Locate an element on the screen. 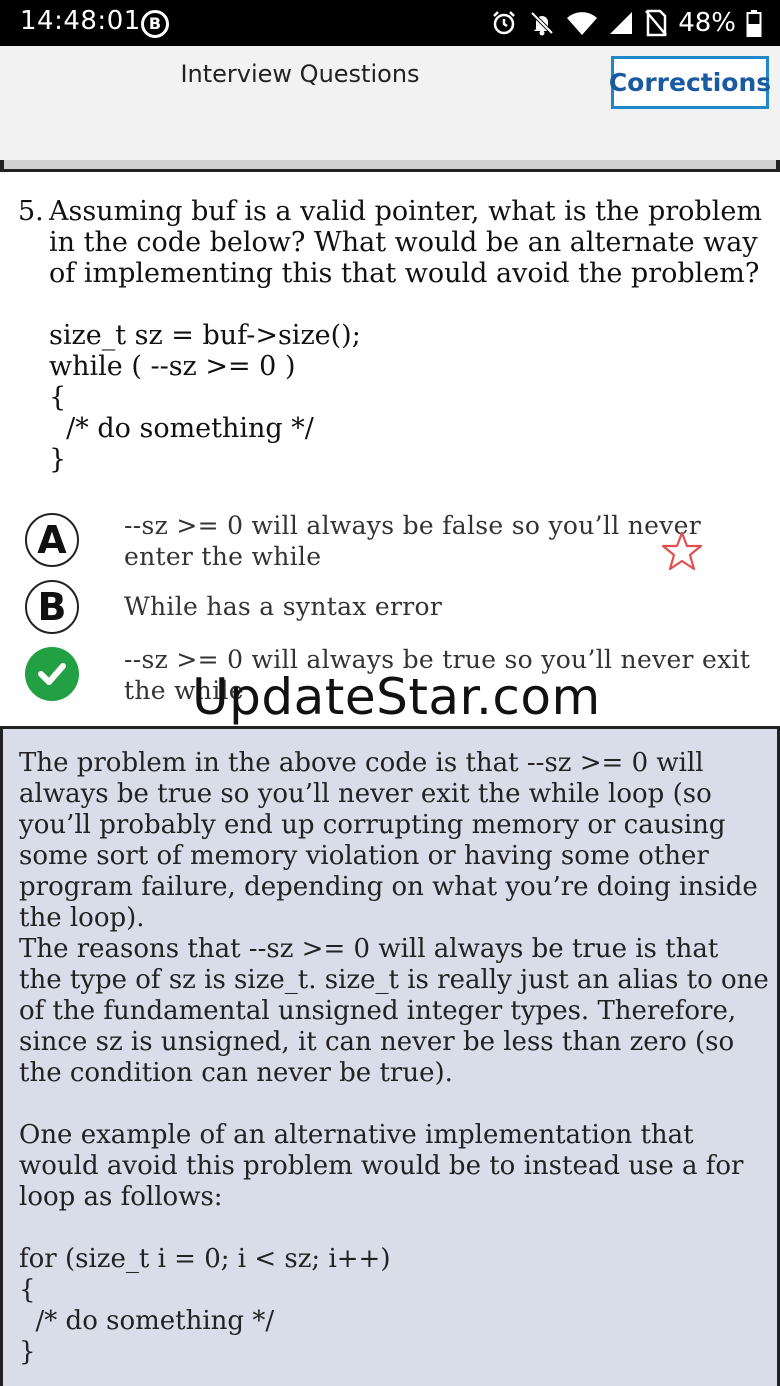 The width and height of the screenshot is (780, 1386). wifi-icon is located at coordinates (582, 24).